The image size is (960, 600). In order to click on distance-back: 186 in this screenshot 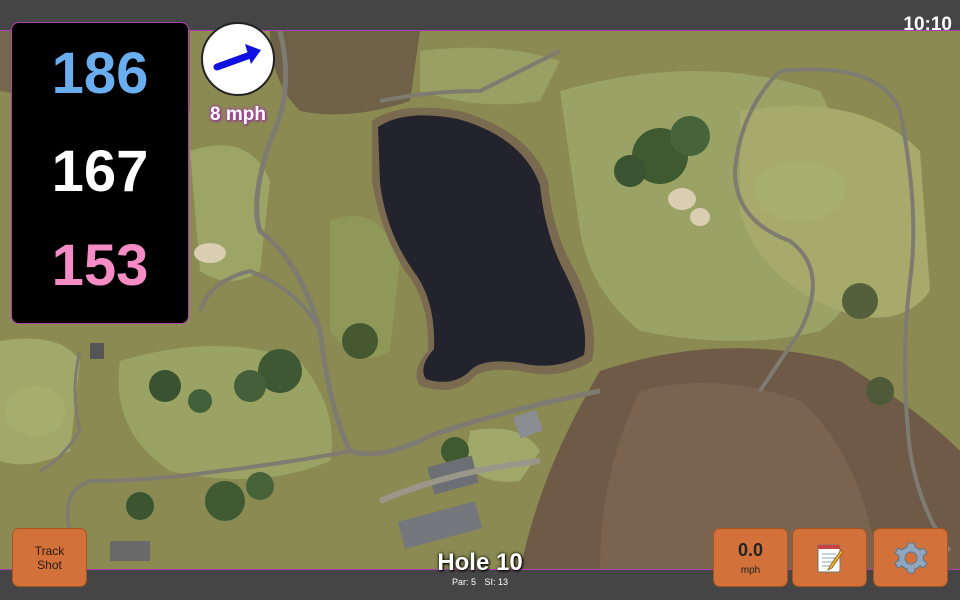, I will do `click(100, 73)`.